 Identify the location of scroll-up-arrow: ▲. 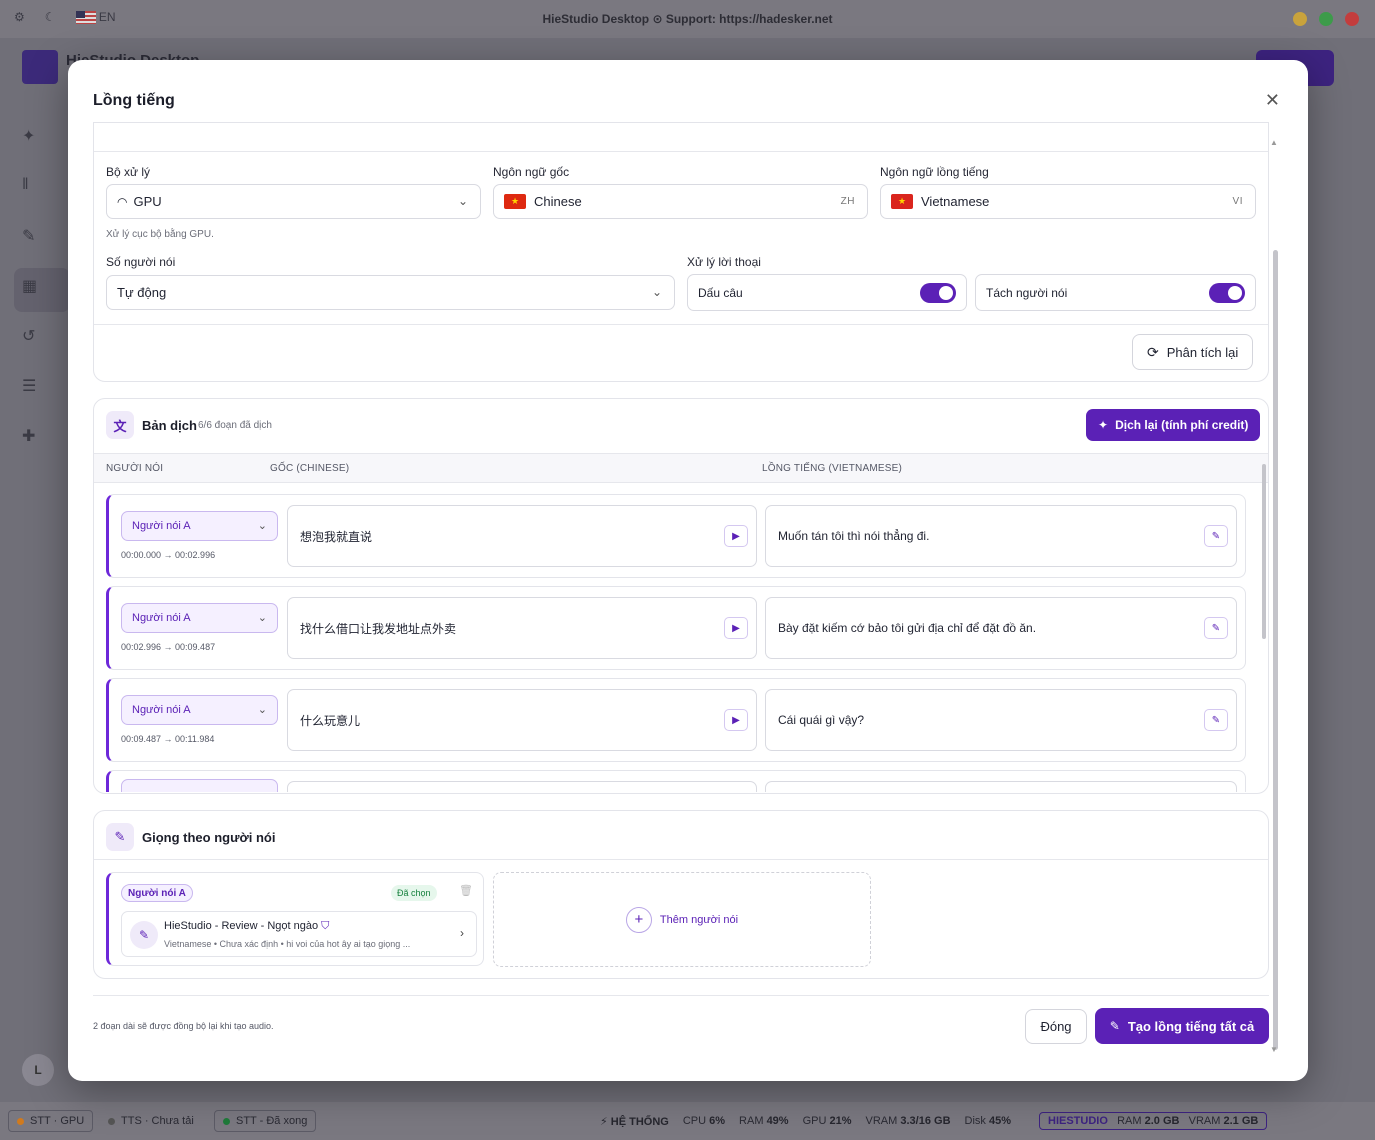
(1274, 142).